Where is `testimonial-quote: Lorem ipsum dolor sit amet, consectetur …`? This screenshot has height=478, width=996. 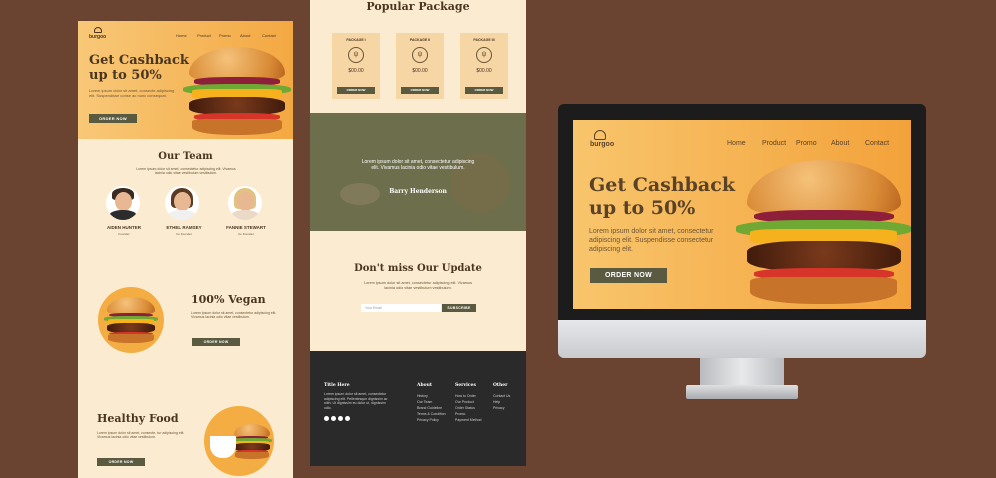 testimonial-quote: Lorem ipsum dolor sit amet, consectetur … is located at coordinates (418, 165).